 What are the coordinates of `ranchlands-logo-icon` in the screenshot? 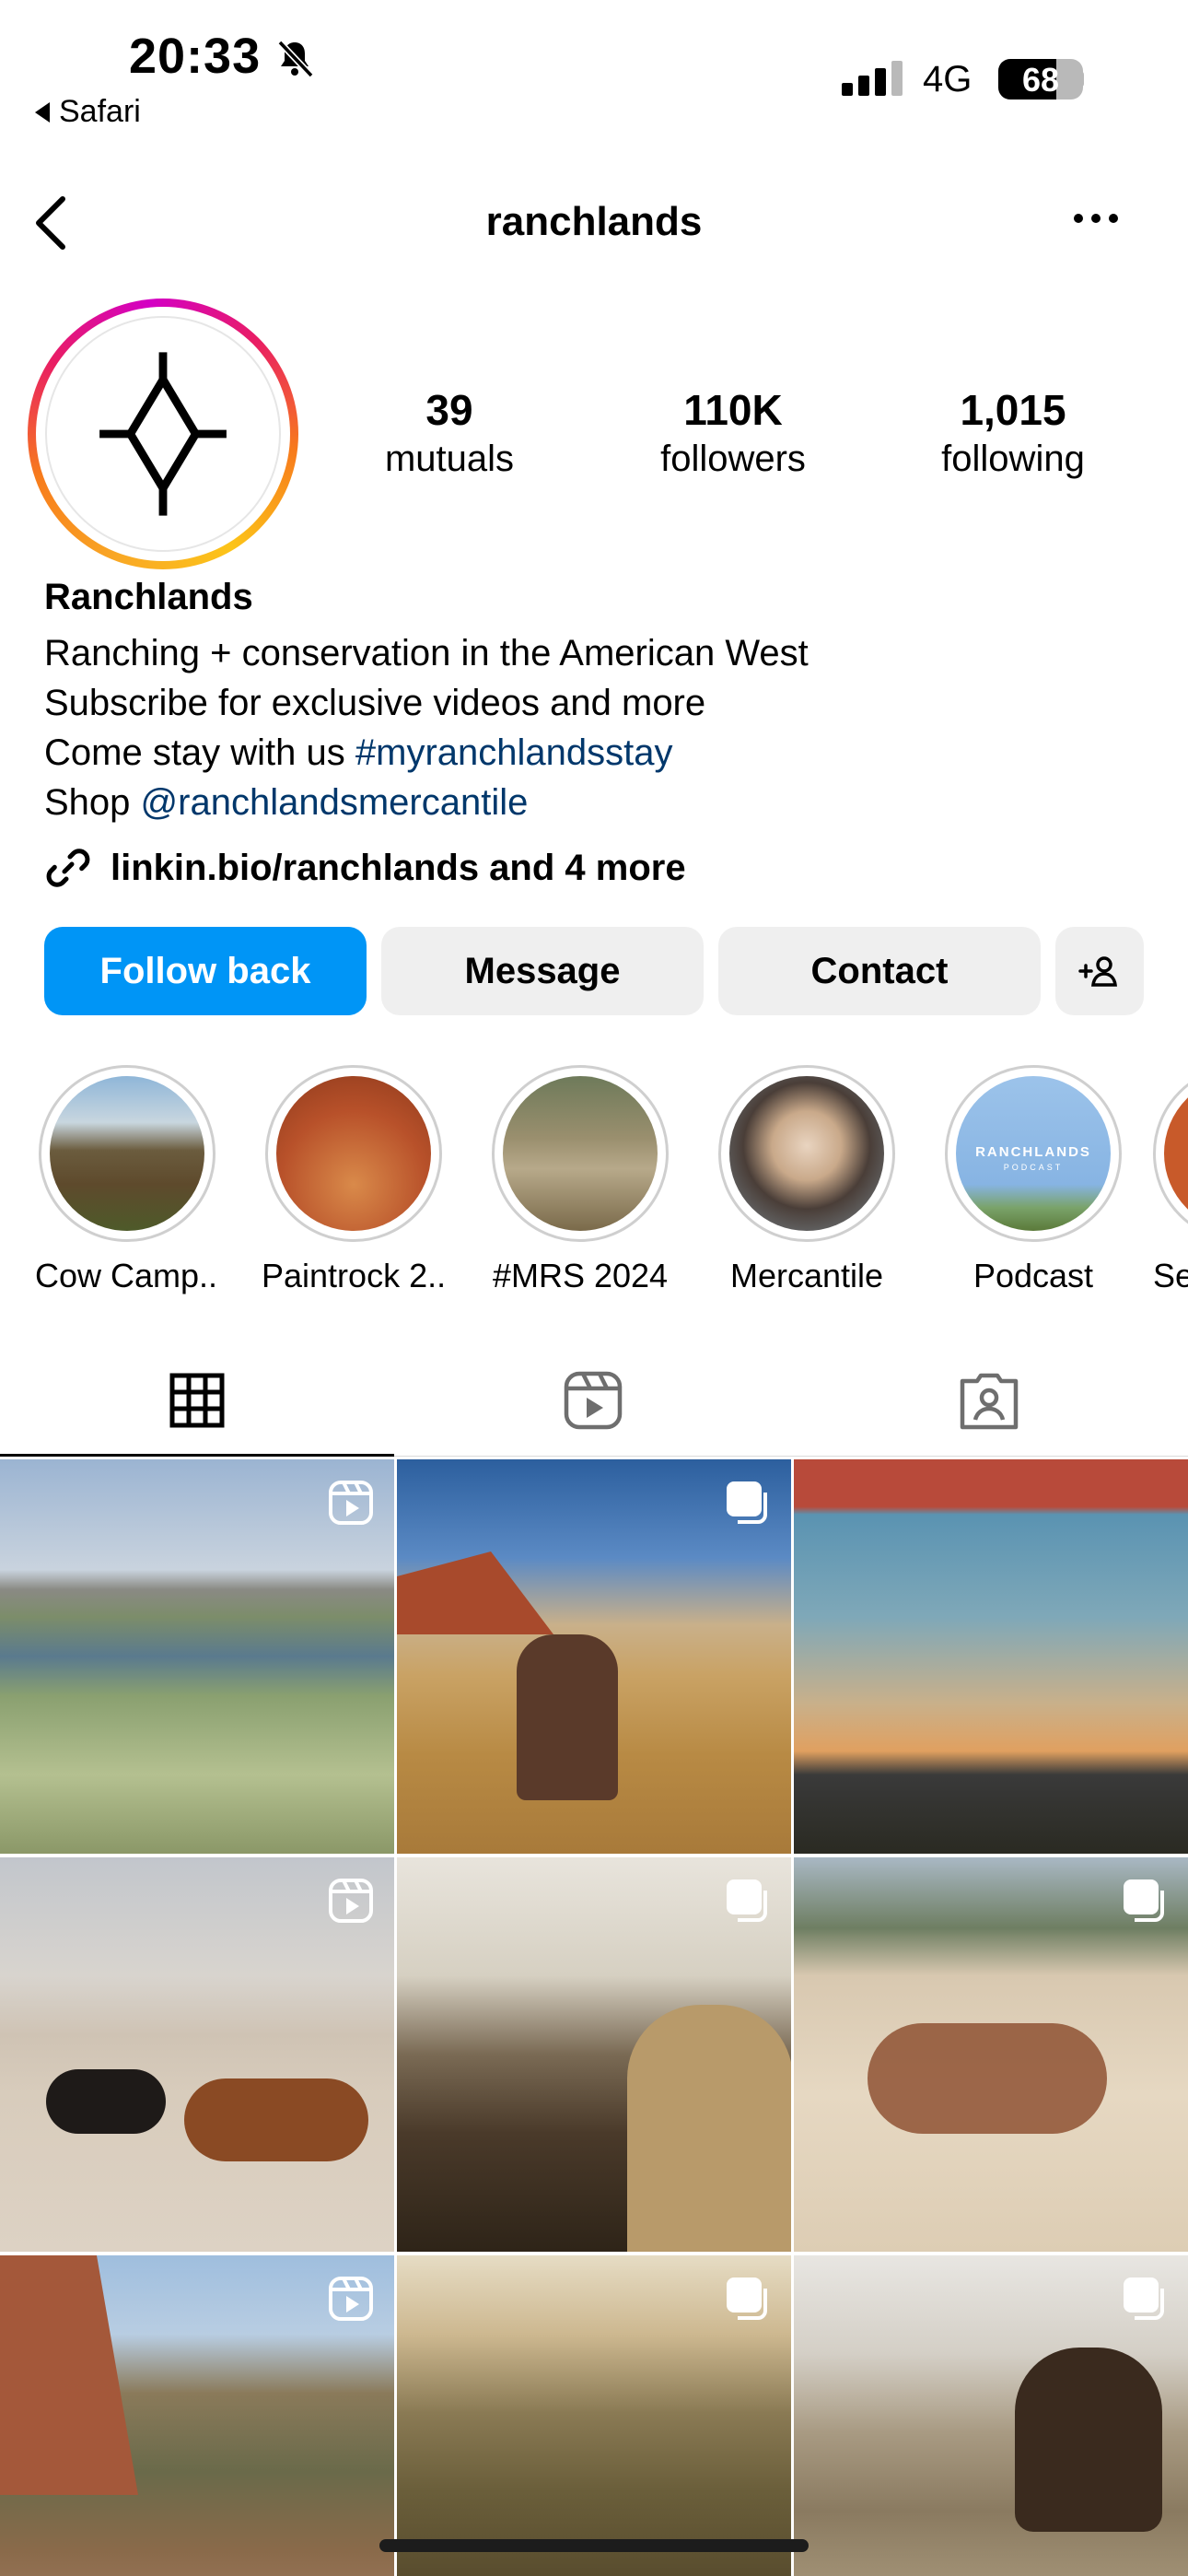 It's located at (163, 434).